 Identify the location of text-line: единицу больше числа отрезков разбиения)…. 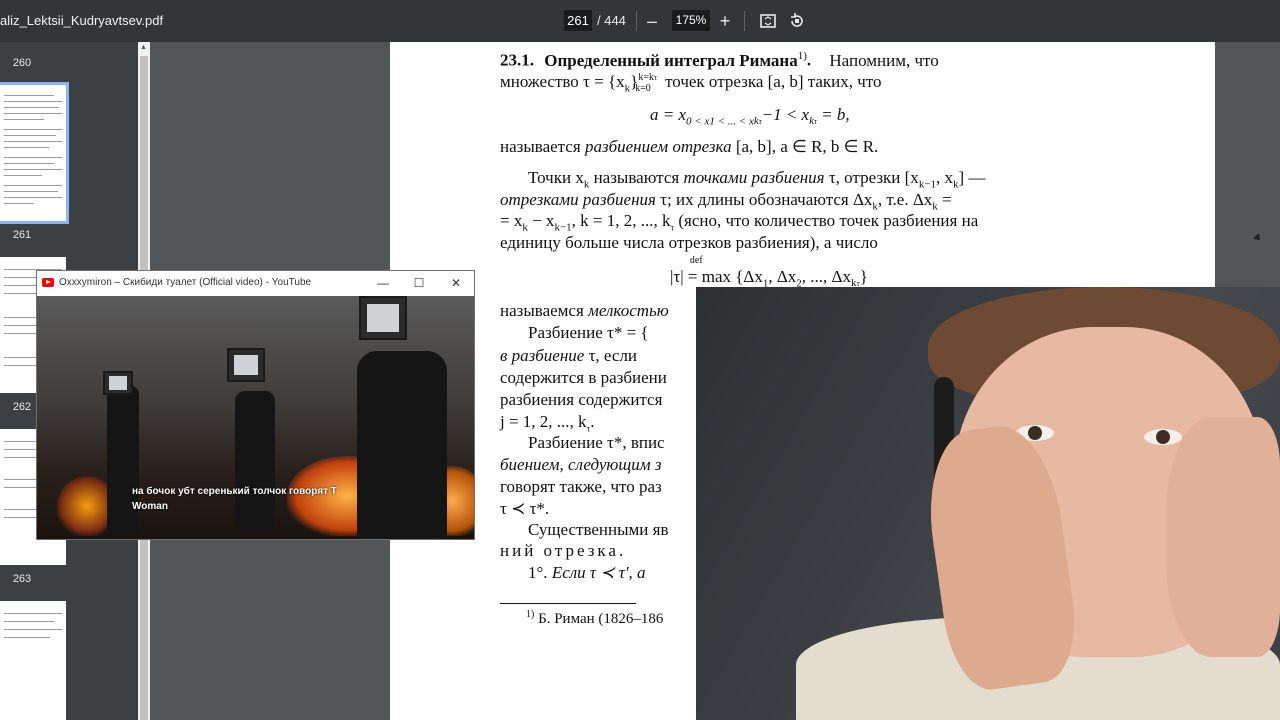
(689, 242).